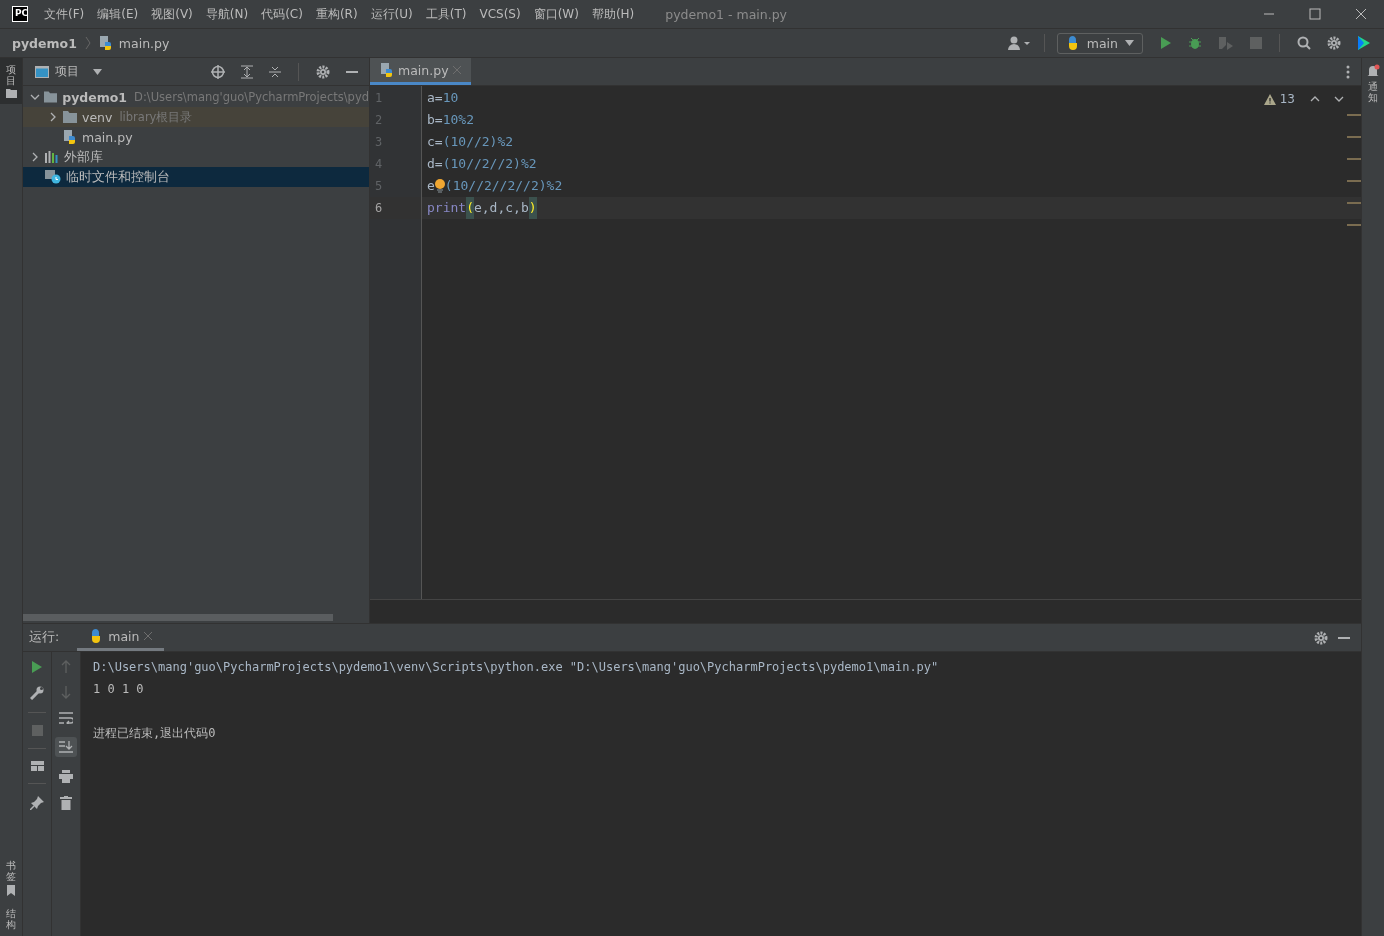 This screenshot has height=936, width=1384. What do you see at coordinates (11, 919) in the screenshot?
I see `tool-window-button: 结构` at bounding box center [11, 919].